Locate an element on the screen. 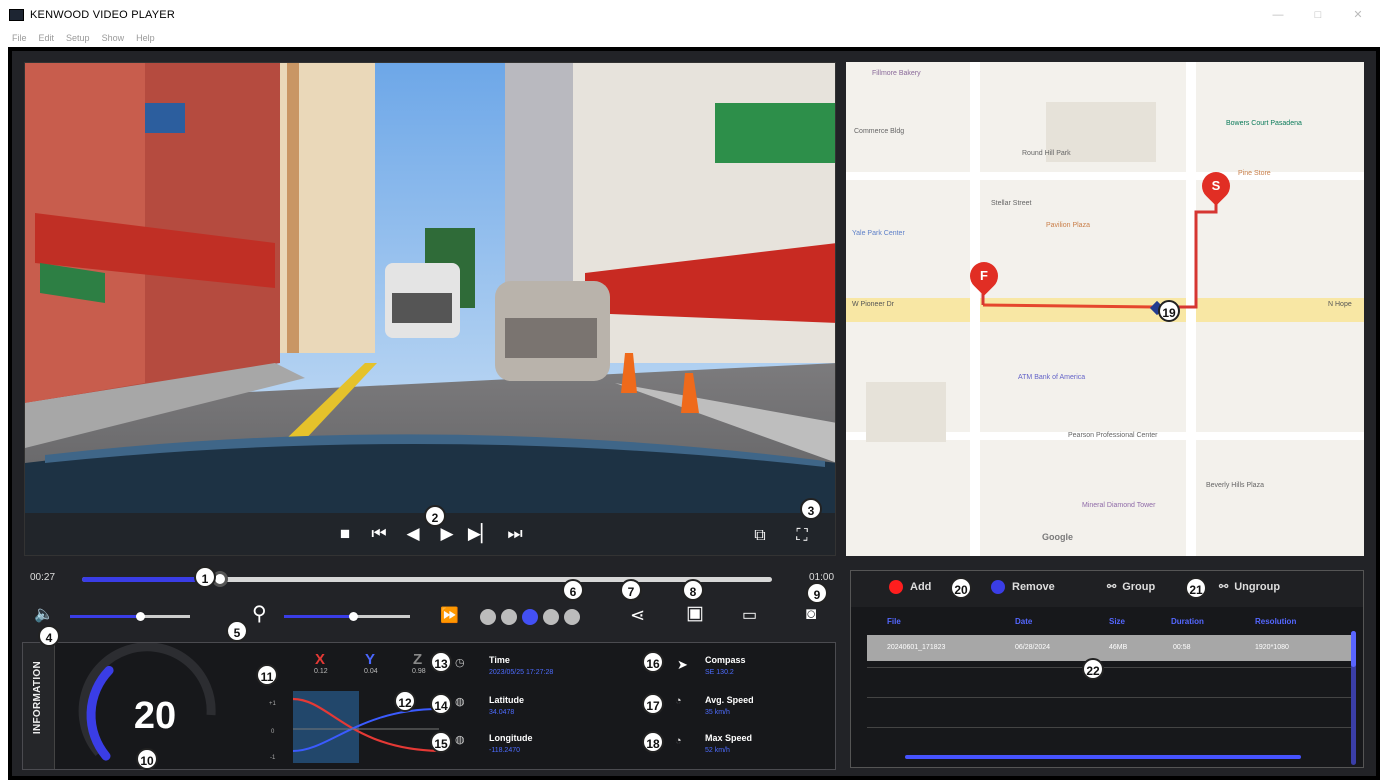  file-cell: 20240601_171823 is located at coordinates (916, 647).